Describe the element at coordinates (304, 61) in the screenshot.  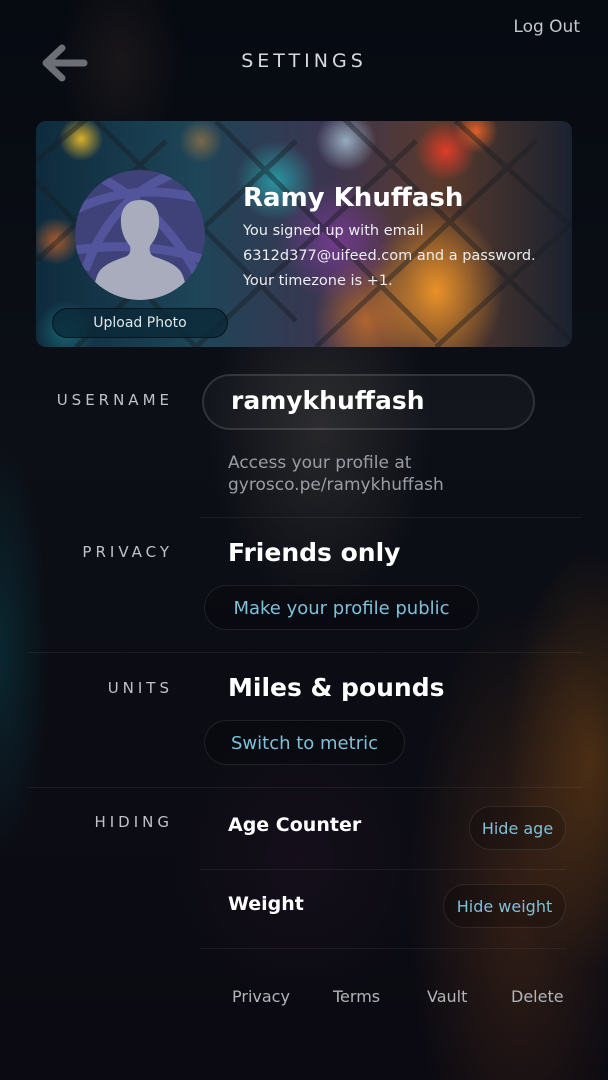
I see `page-title: SETTINGS` at that location.